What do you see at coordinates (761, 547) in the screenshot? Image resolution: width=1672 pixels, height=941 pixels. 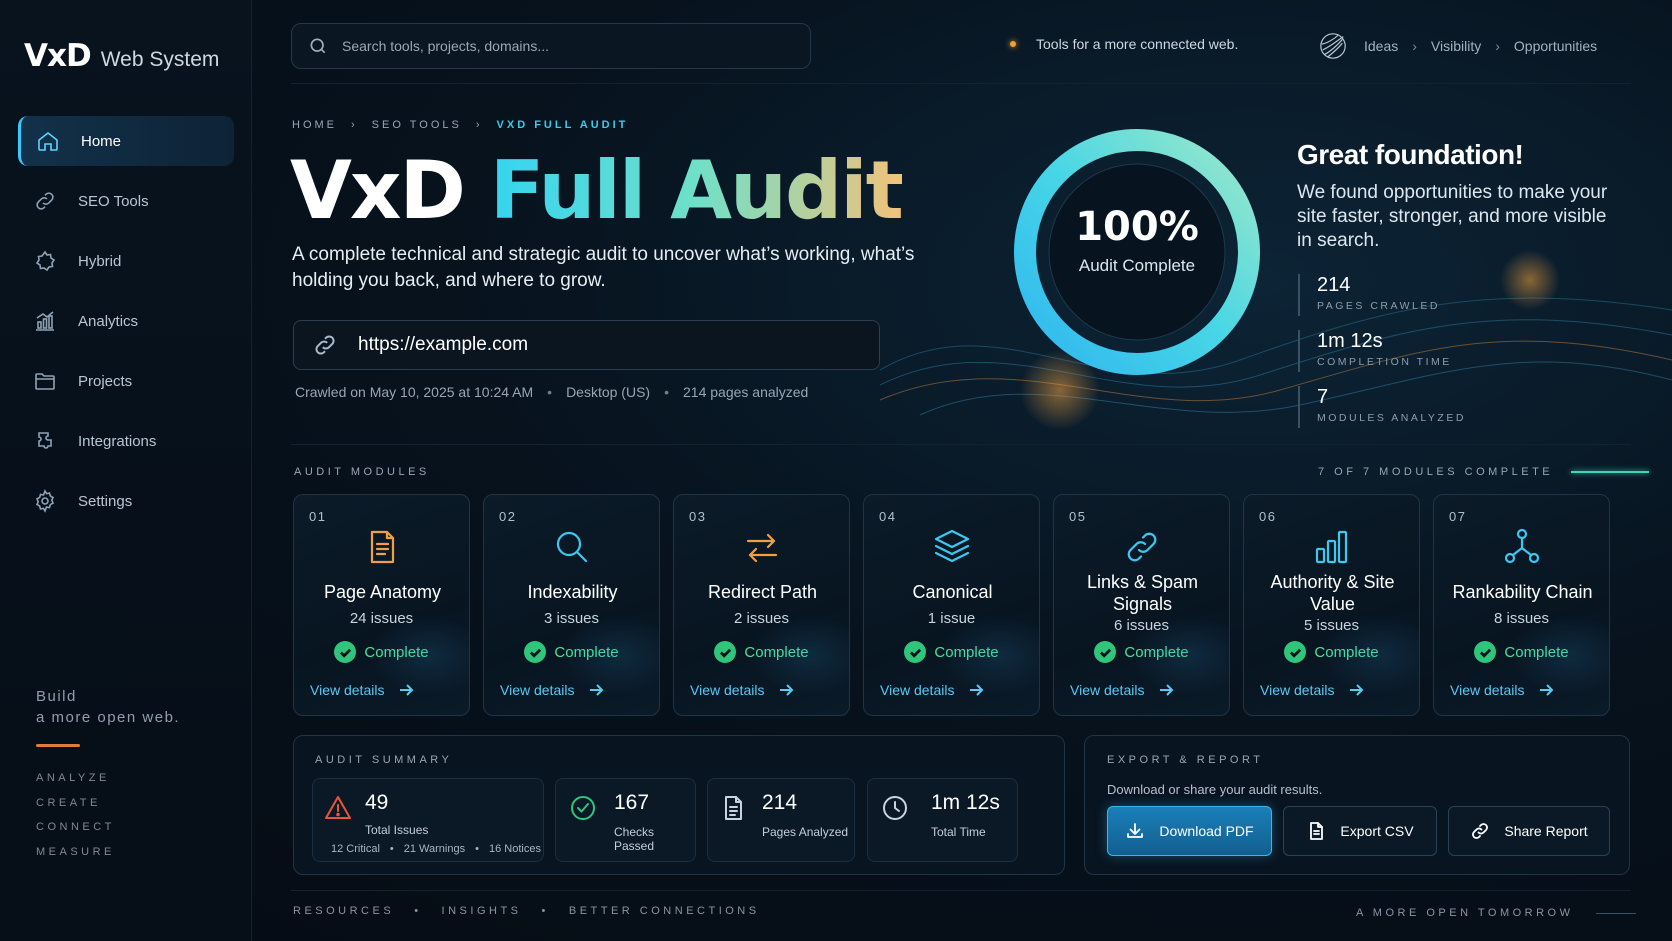 I see `redirect-icon` at bounding box center [761, 547].